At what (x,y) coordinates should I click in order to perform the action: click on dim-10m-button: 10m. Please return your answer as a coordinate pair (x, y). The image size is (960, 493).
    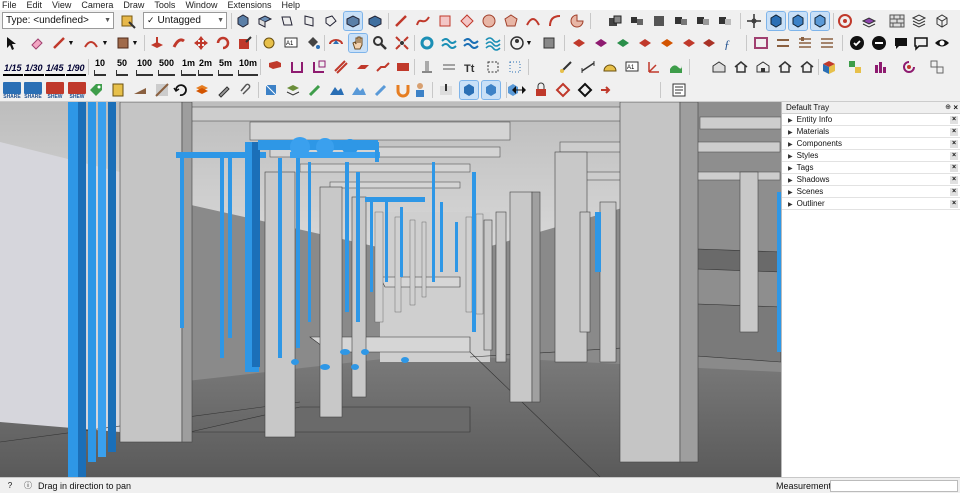
    Looking at the image, I should click on (248, 67).